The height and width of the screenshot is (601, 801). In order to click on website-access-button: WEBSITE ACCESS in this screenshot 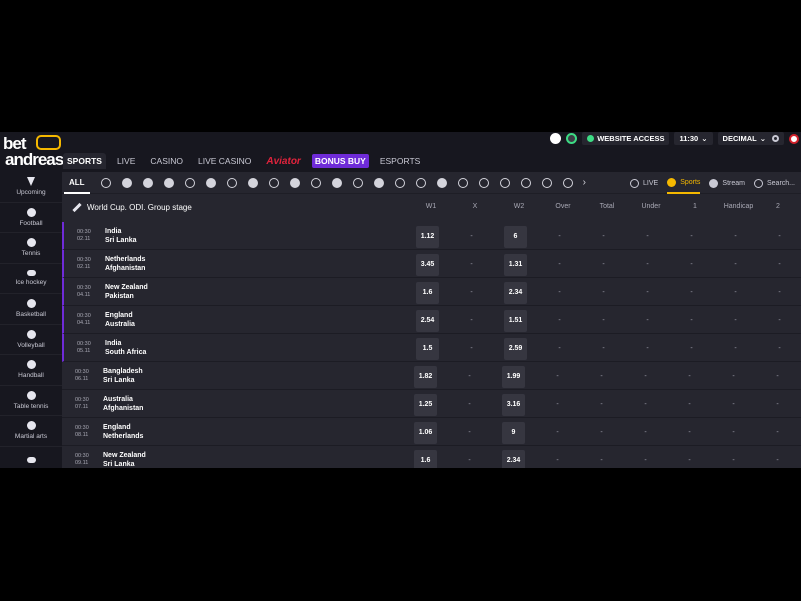, I will do `click(626, 138)`.